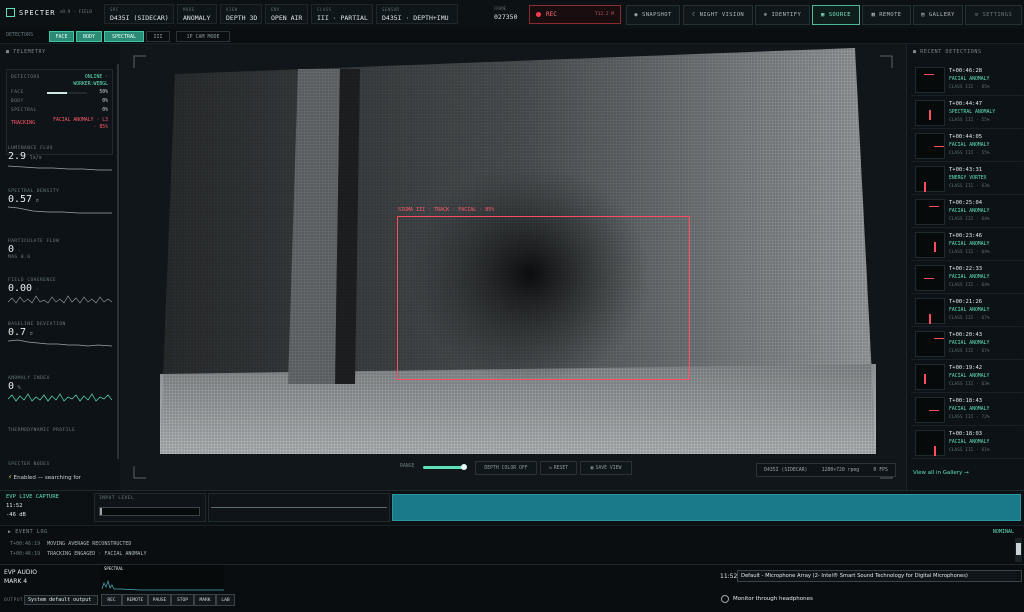 The width and height of the screenshot is (1024, 612). What do you see at coordinates (14, 600) in the screenshot?
I see `output-label: OUTPUT` at bounding box center [14, 600].